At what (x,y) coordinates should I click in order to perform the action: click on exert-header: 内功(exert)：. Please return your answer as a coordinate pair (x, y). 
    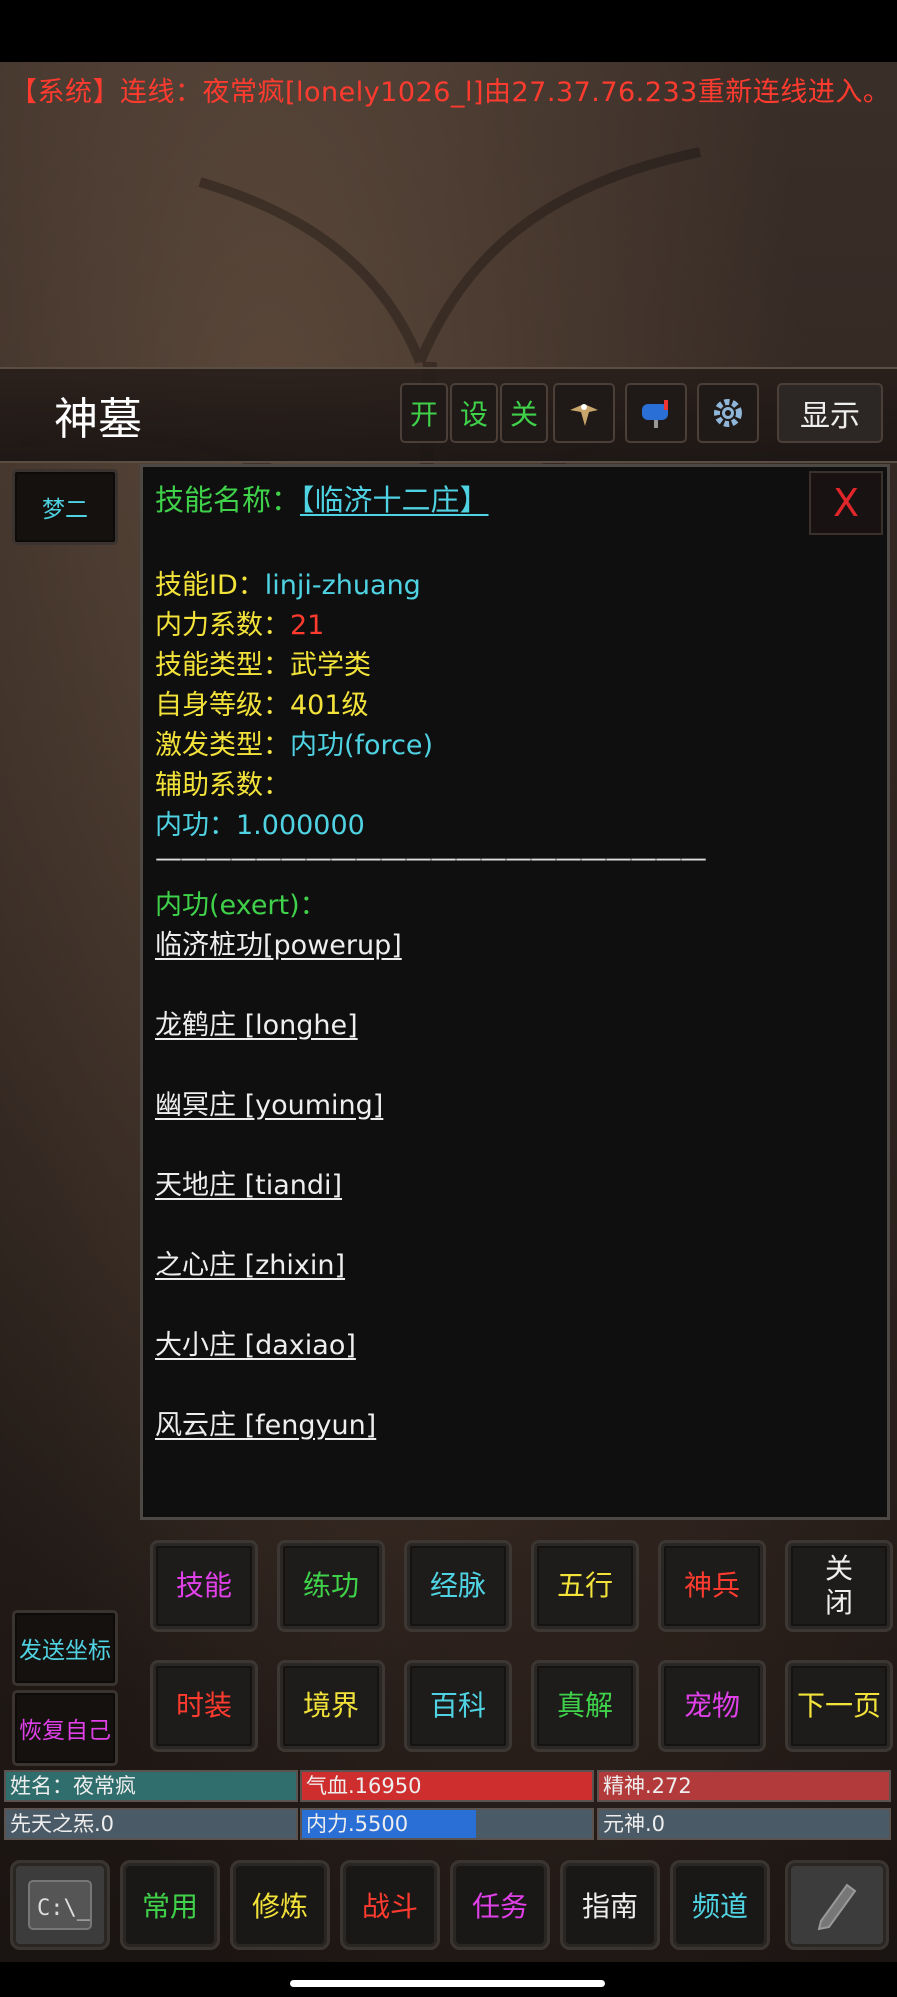
    Looking at the image, I should click on (241, 905).